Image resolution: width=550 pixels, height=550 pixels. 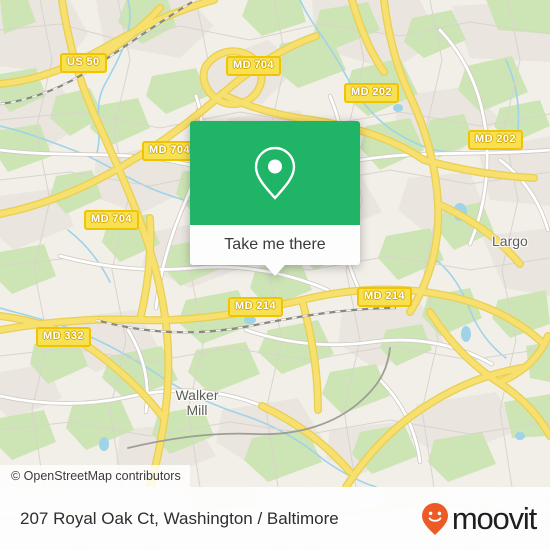 What do you see at coordinates (510, 241) in the screenshot?
I see `place-label-largo: Largo` at bounding box center [510, 241].